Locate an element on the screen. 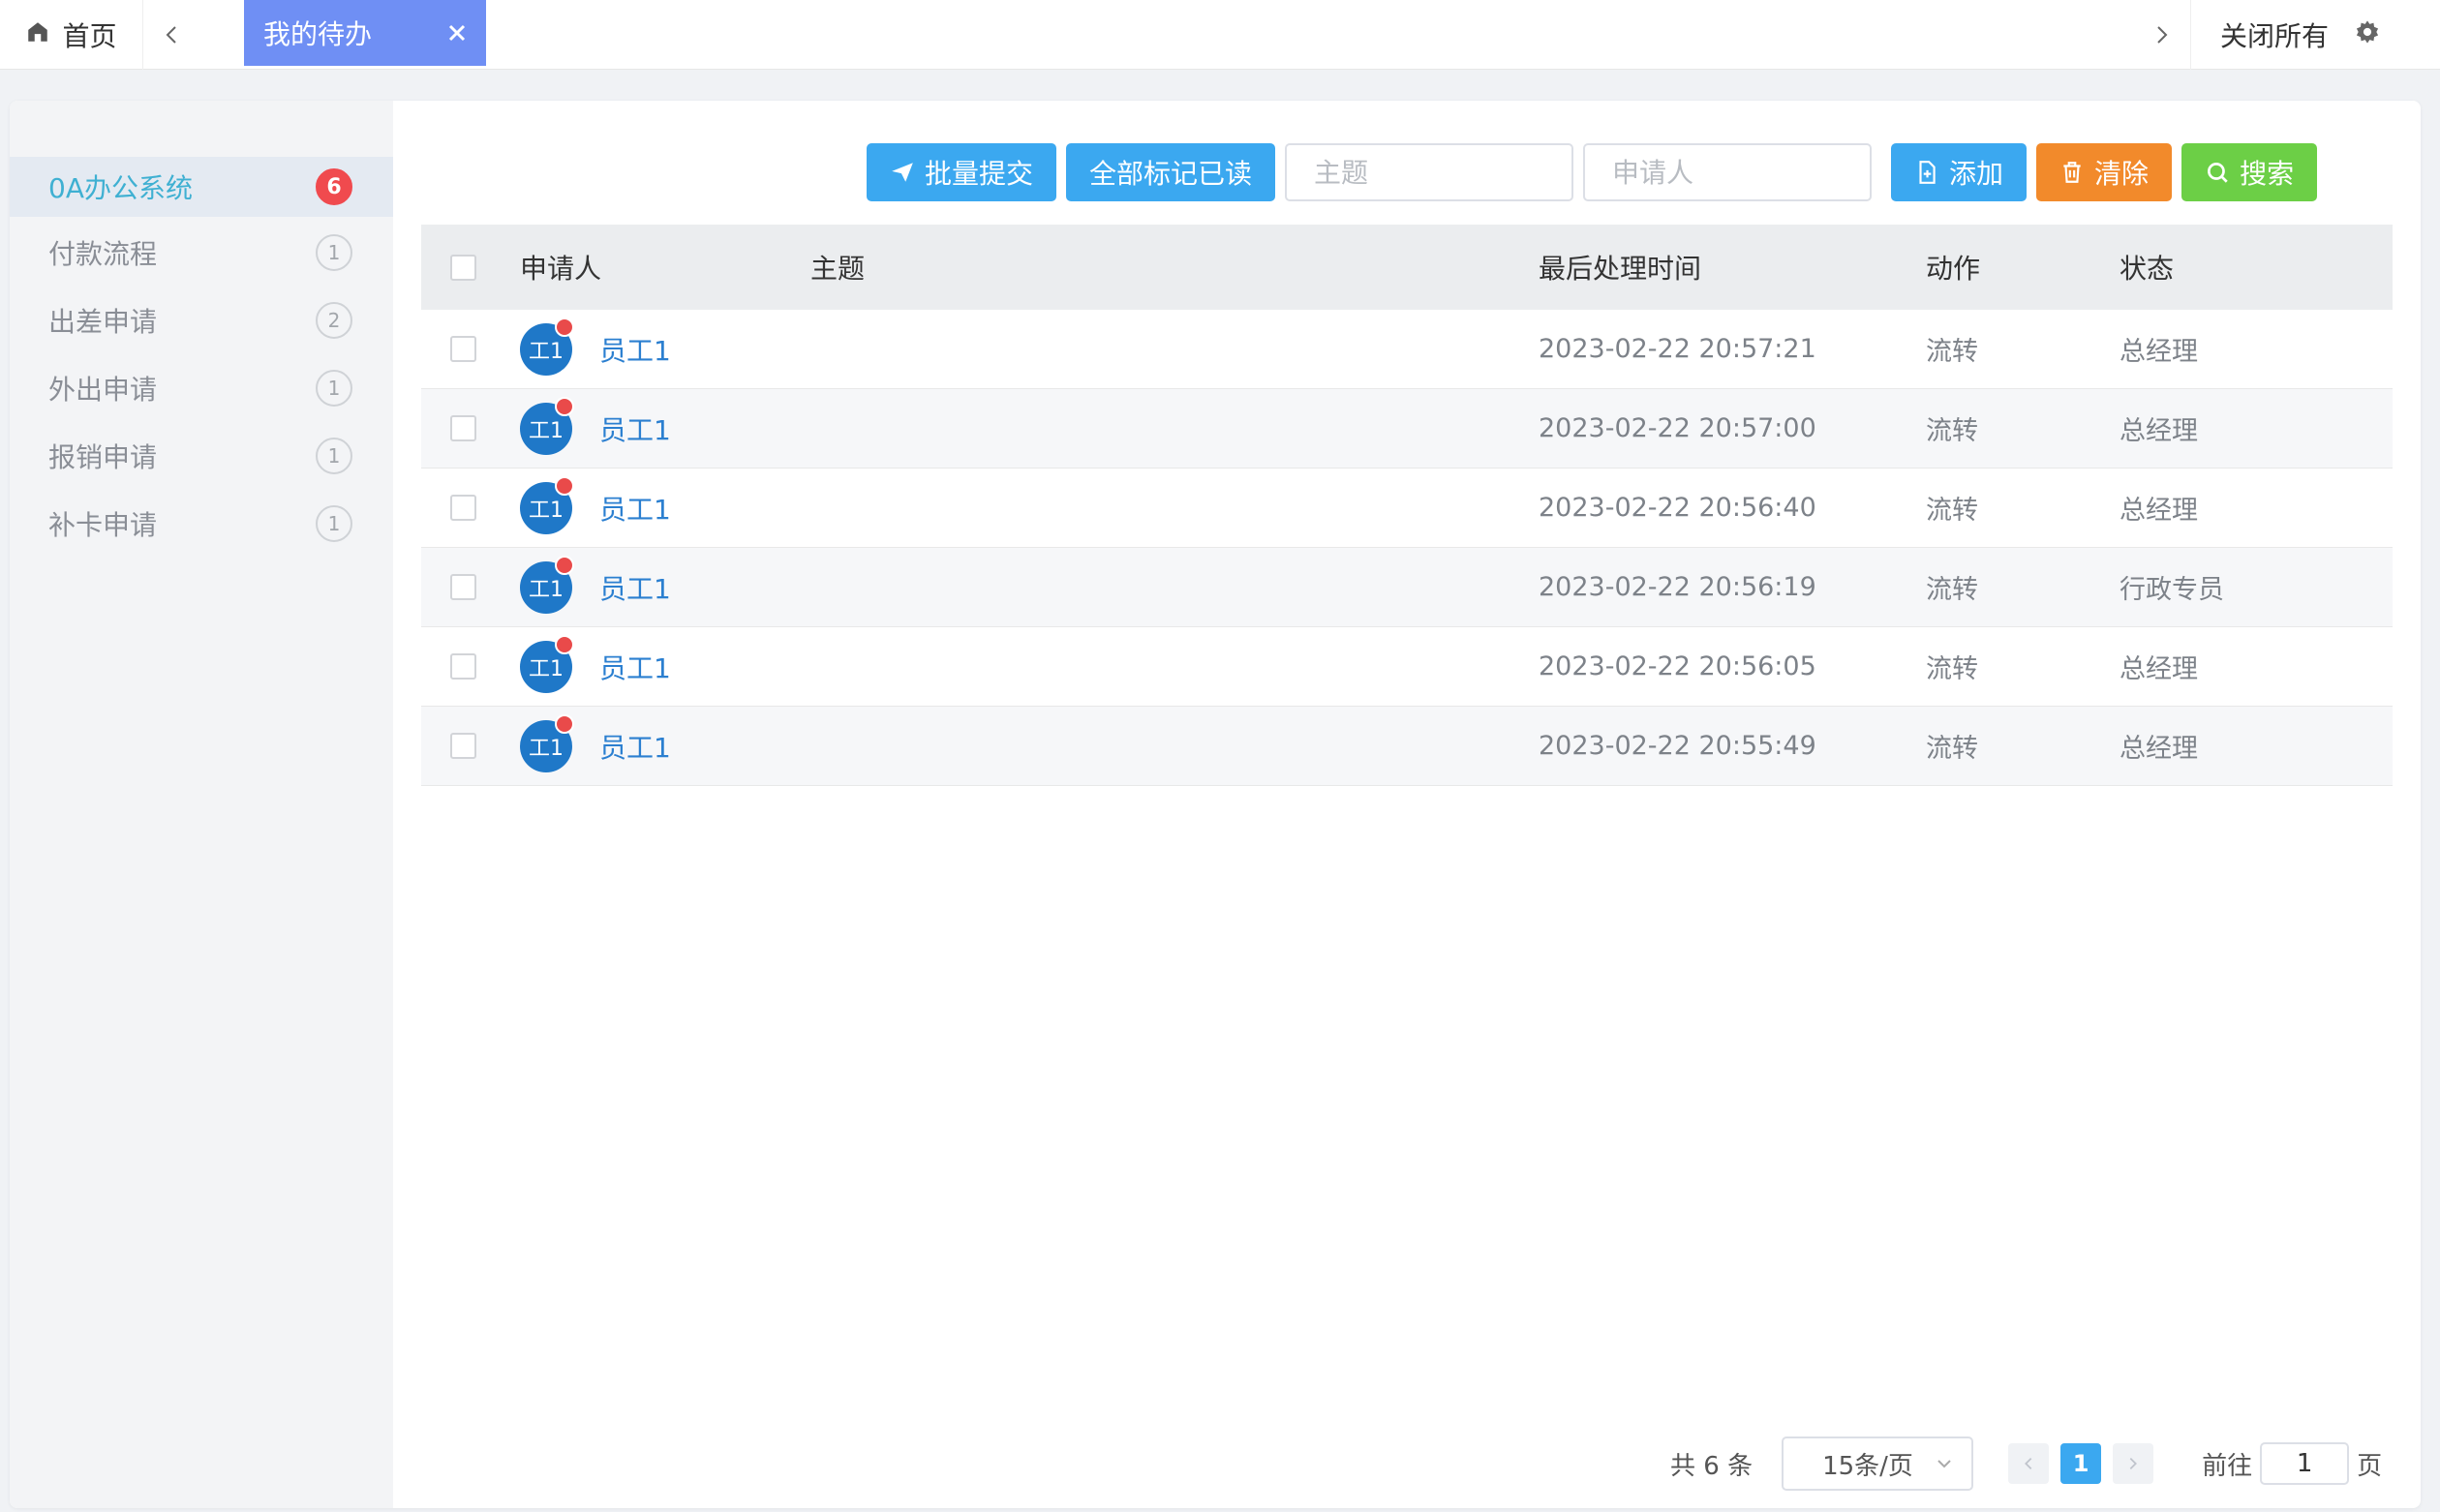 This screenshot has height=1512, width=2440. trash-icon is located at coordinates (2072, 172).